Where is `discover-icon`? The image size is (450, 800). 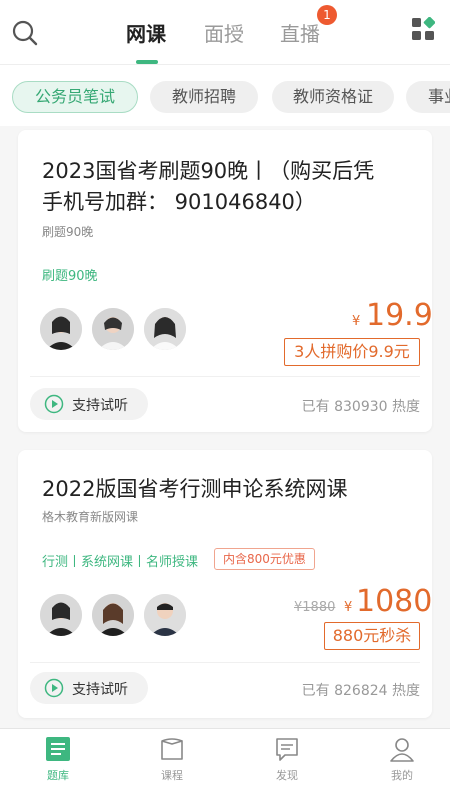
discover-icon is located at coordinates (287, 749).